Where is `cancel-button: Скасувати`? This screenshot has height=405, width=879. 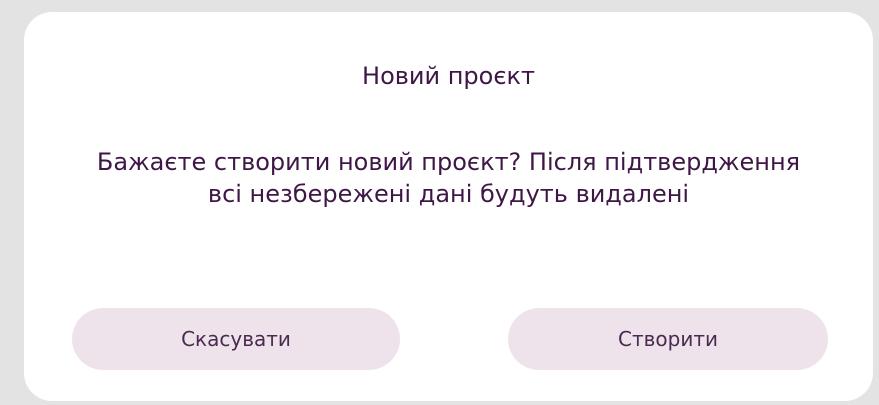 cancel-button: Скасувати is located at coordinates (236, 339).